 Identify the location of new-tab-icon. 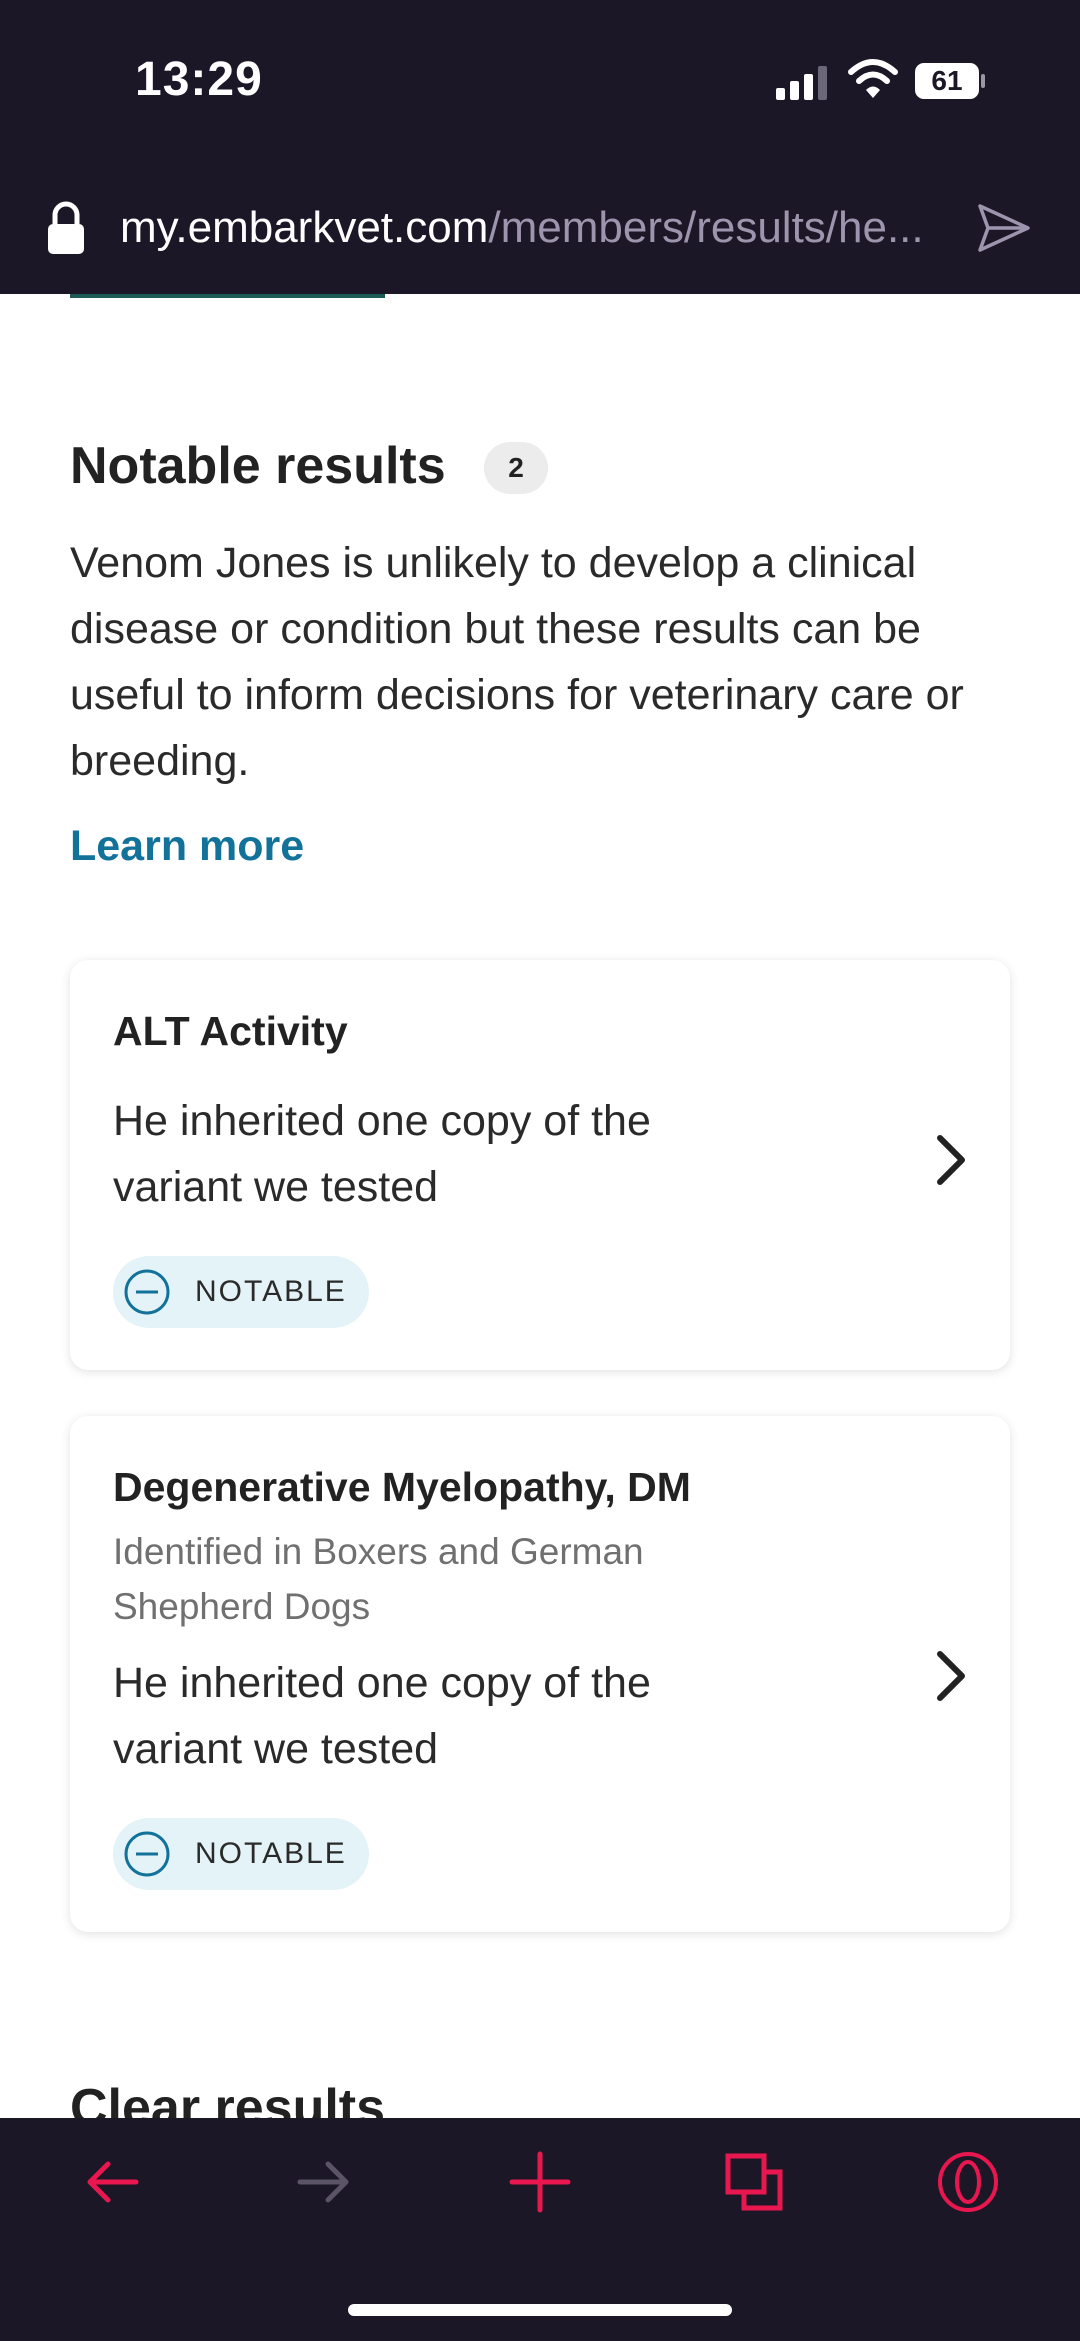
(540, 2182).